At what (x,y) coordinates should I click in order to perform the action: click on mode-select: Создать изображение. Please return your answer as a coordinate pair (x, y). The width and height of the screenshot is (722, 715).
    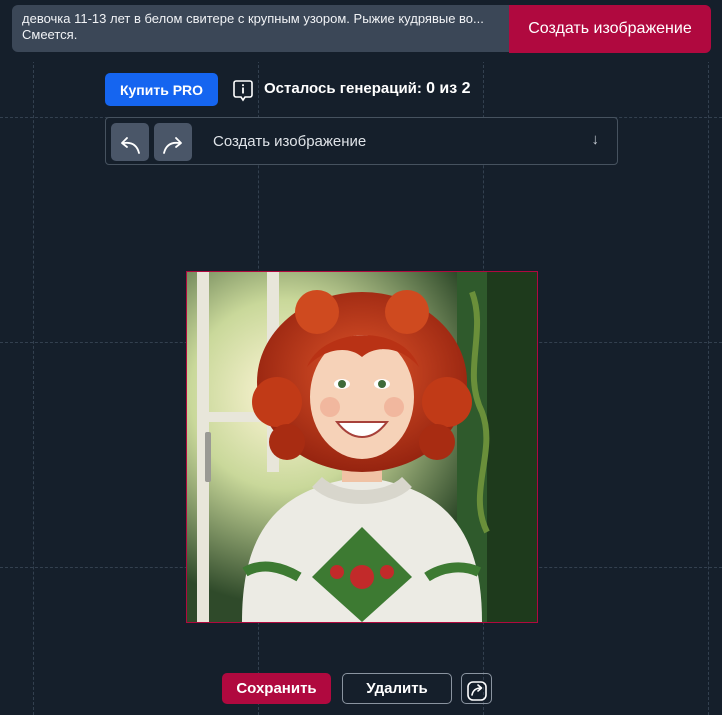
    Looking at the image, I should click on (289, 141).